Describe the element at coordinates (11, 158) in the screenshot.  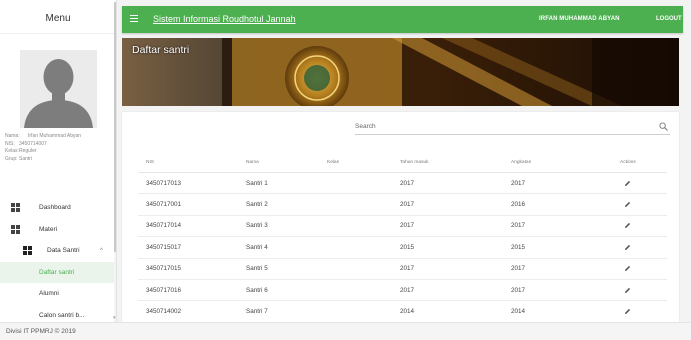
I see `user-info-label: Grup:` at that location.